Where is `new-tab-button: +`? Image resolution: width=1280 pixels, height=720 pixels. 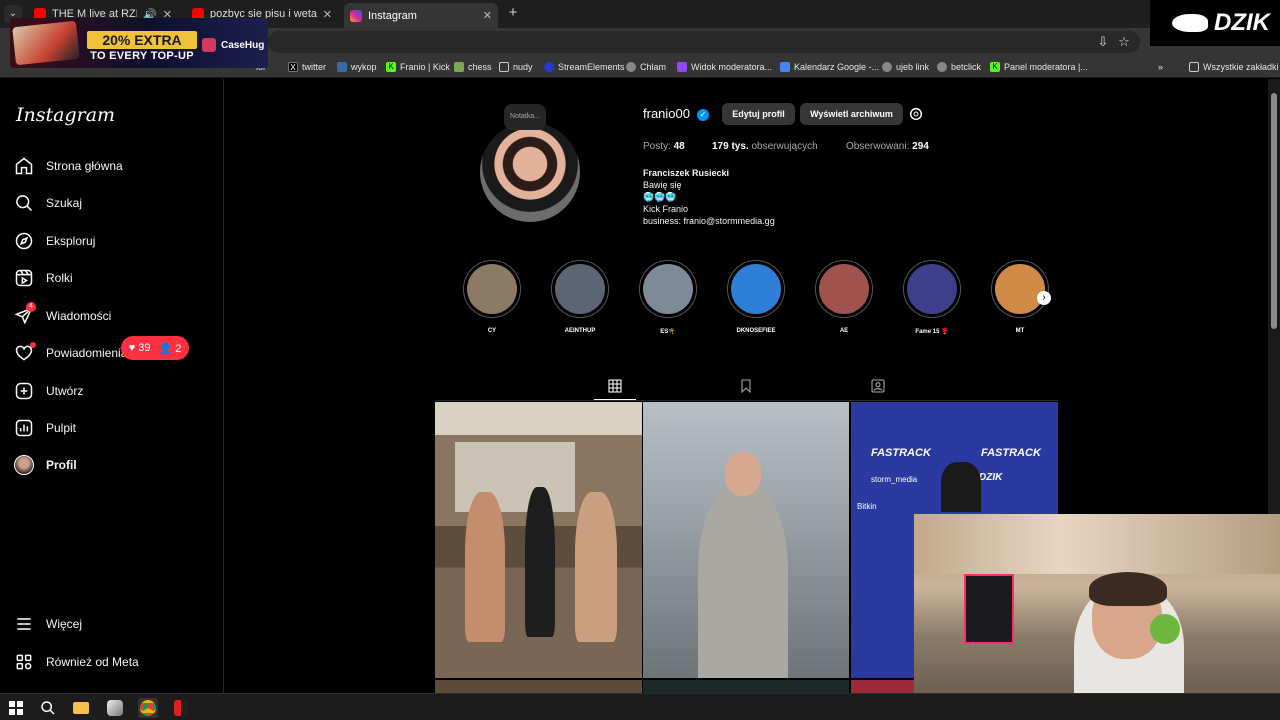 new-tab-button: + is located at coordinates (513, 13).